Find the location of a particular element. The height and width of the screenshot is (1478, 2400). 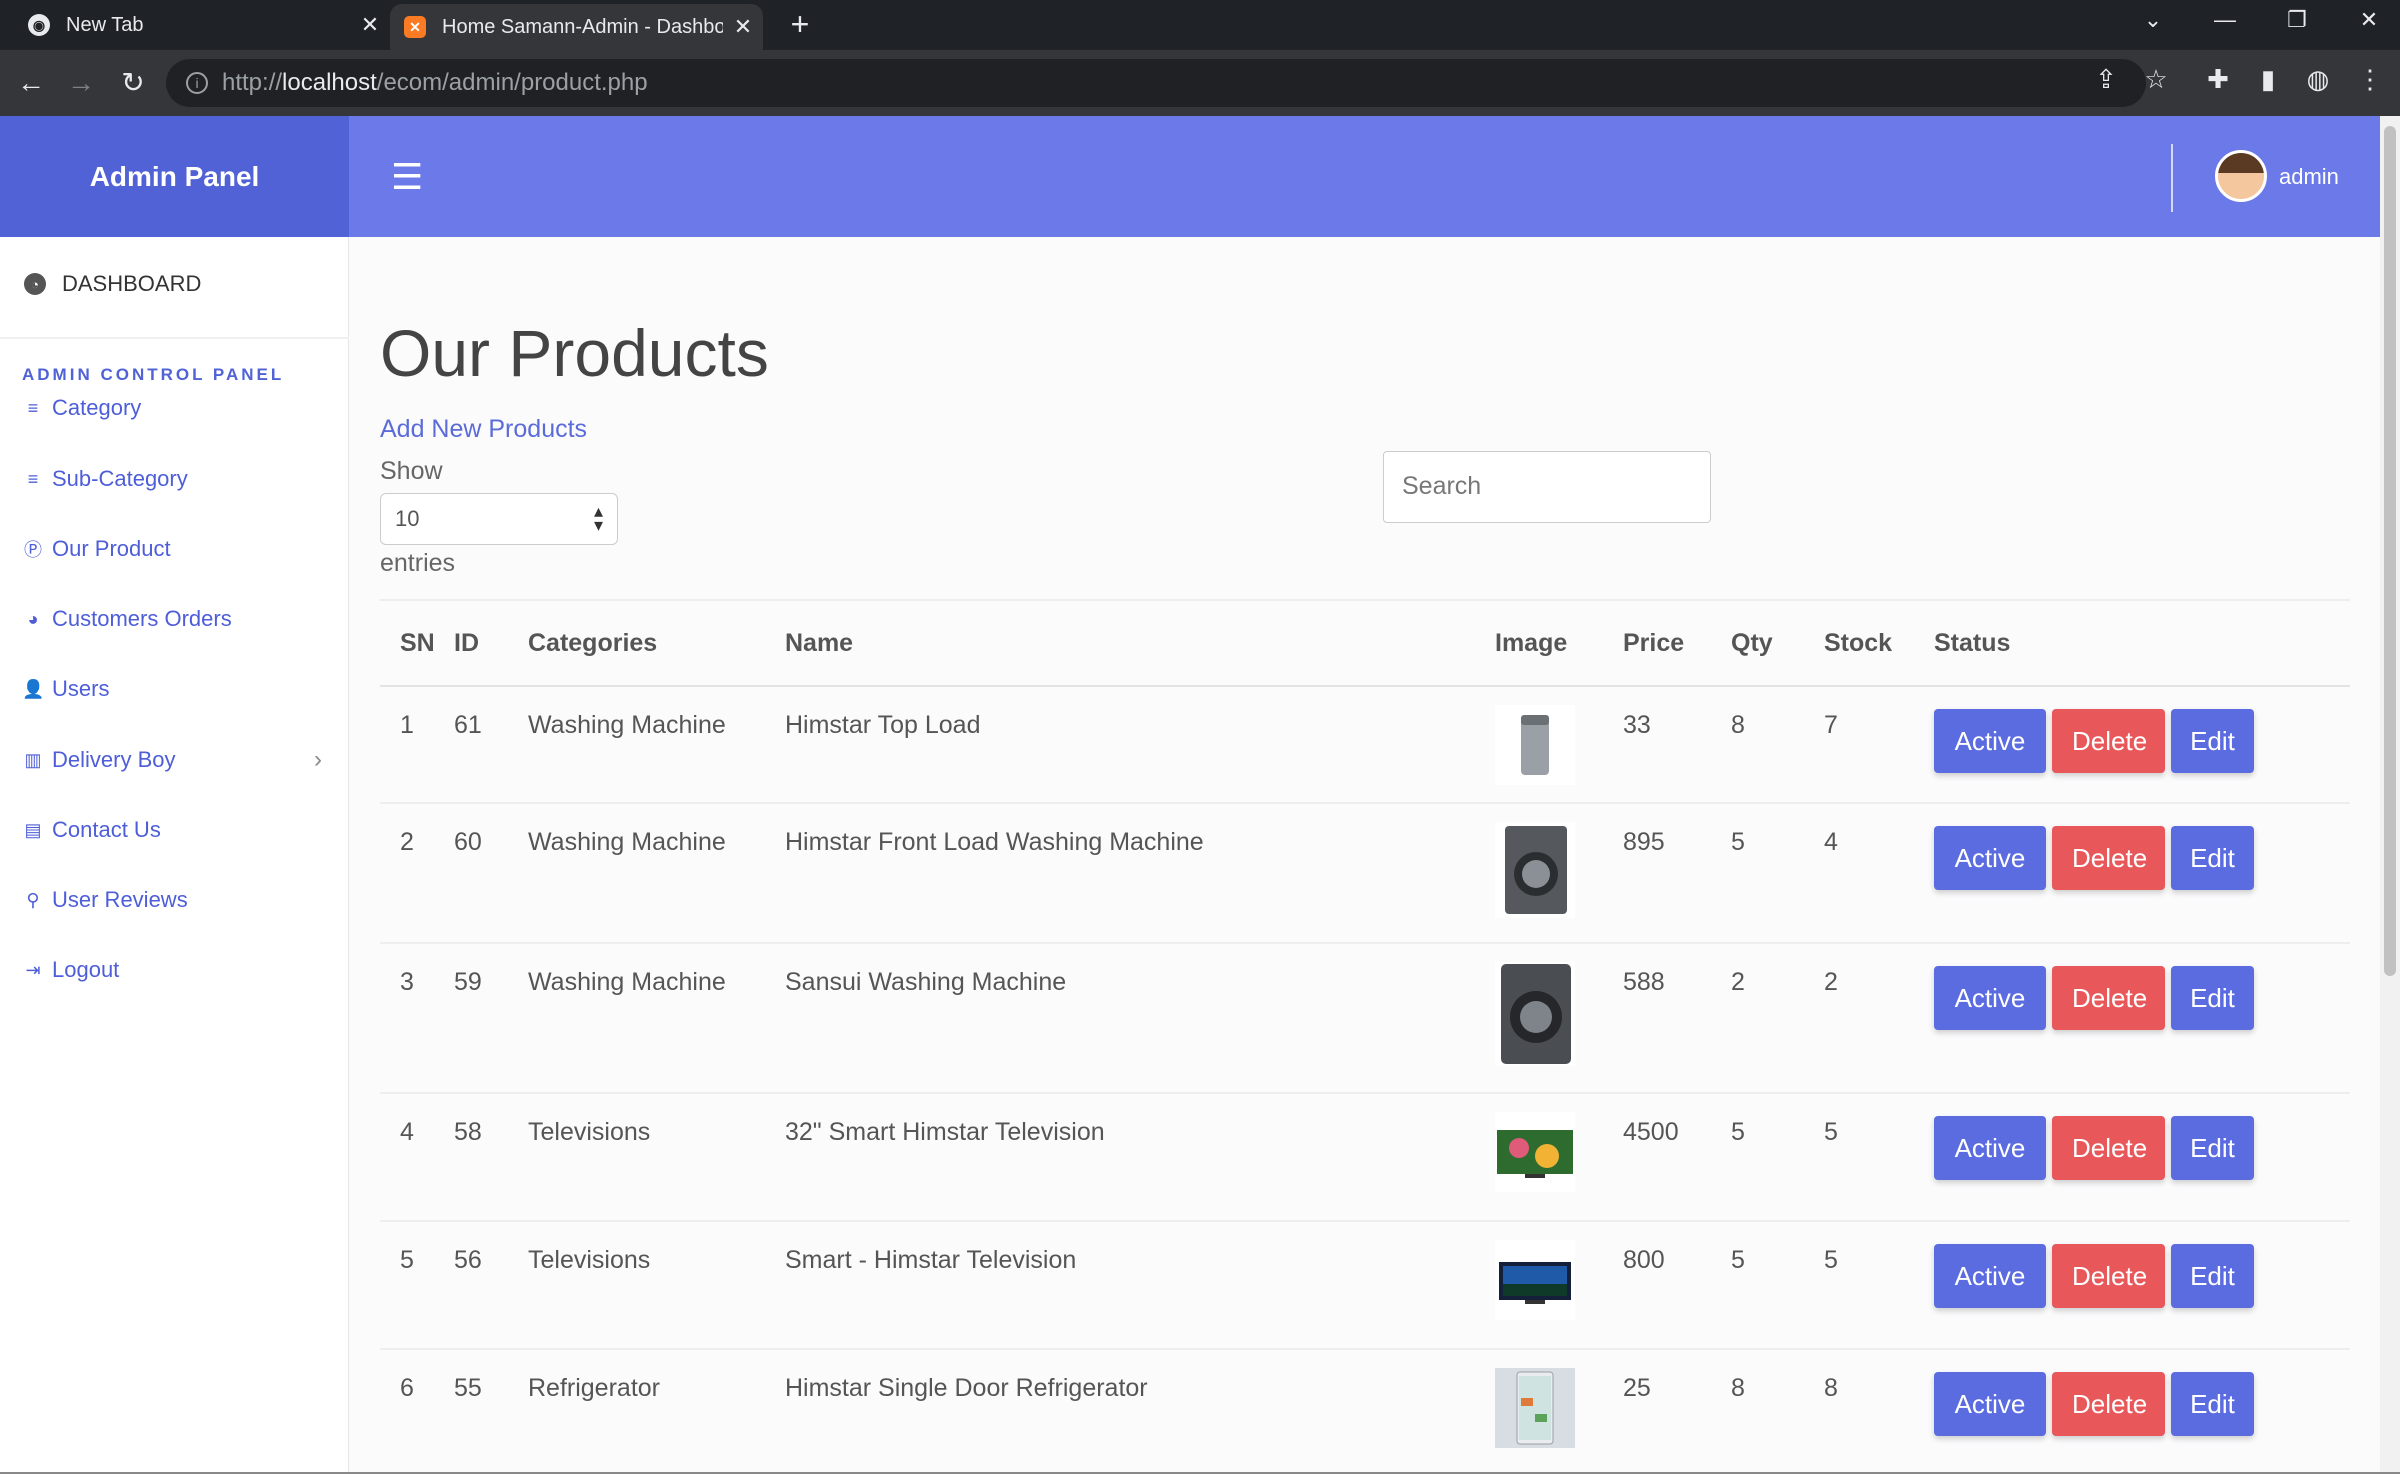

sidebar-item-label: Our Product is located at coordinates (111, 548).